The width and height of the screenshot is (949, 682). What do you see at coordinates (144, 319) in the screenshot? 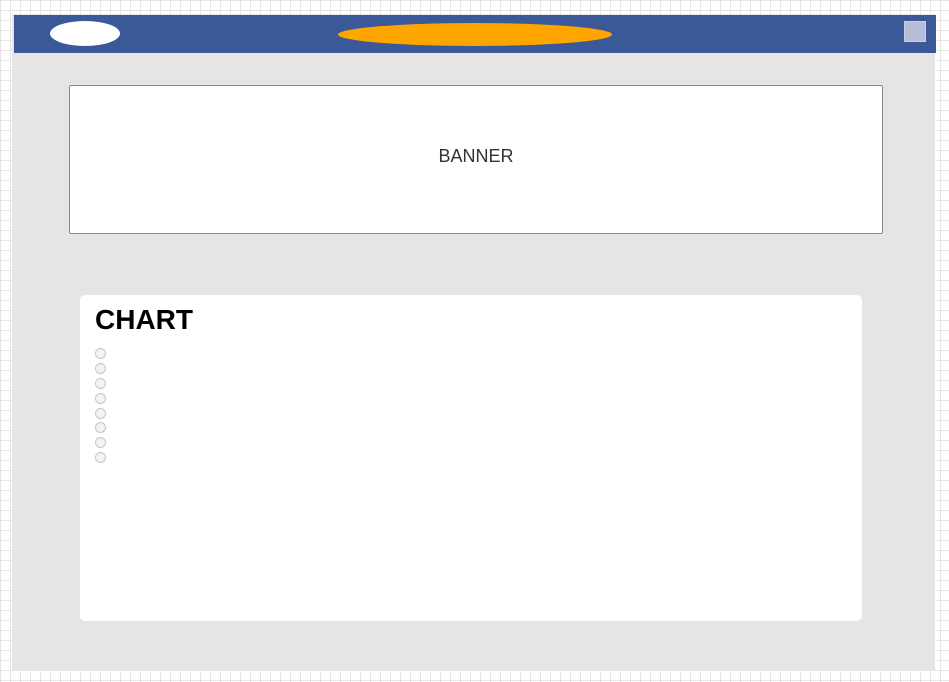
I see `chart-title: CHART` at bounding box center [144, 319].